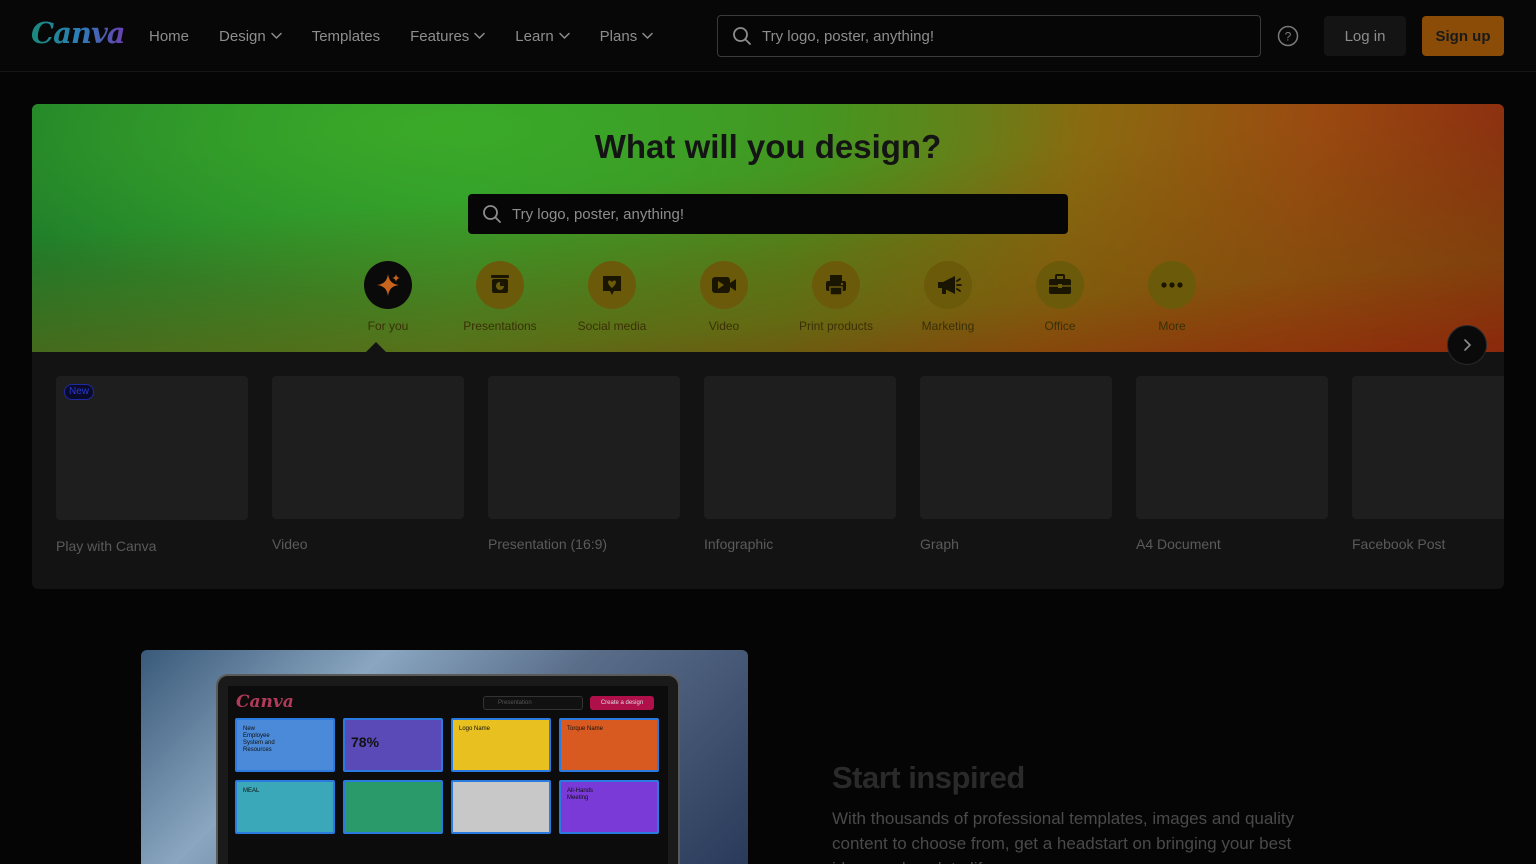 This screenshot has width=1536, height=864. Describe the element at coordinates (768, 146) in the screenshot. I see `hero-title: What will you design?` at that location.